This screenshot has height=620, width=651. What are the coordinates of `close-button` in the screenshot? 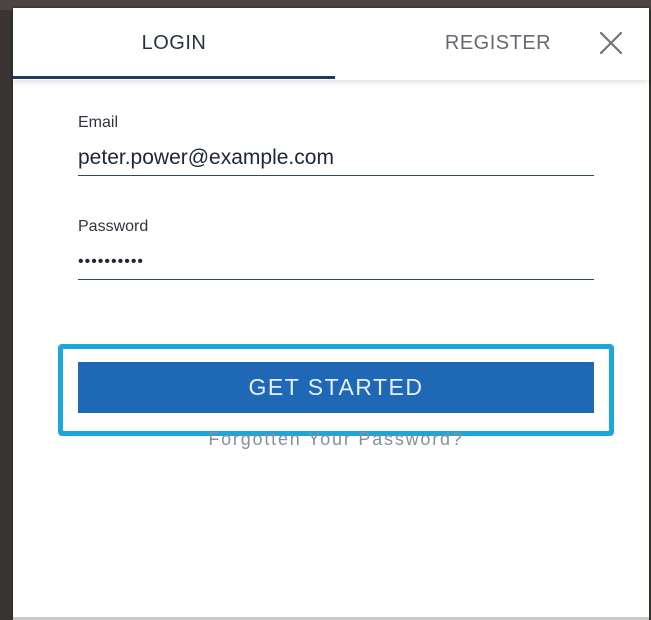 It's located at (611, 43).